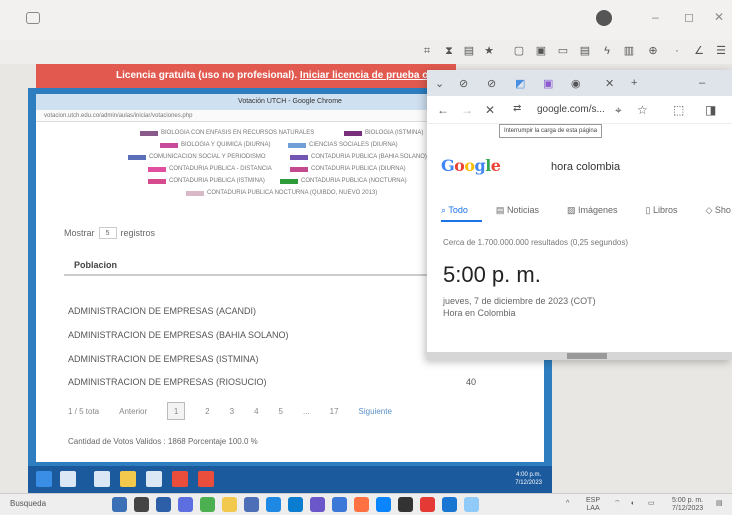  I want to click on message-icon: ▤, so click(585, 51).